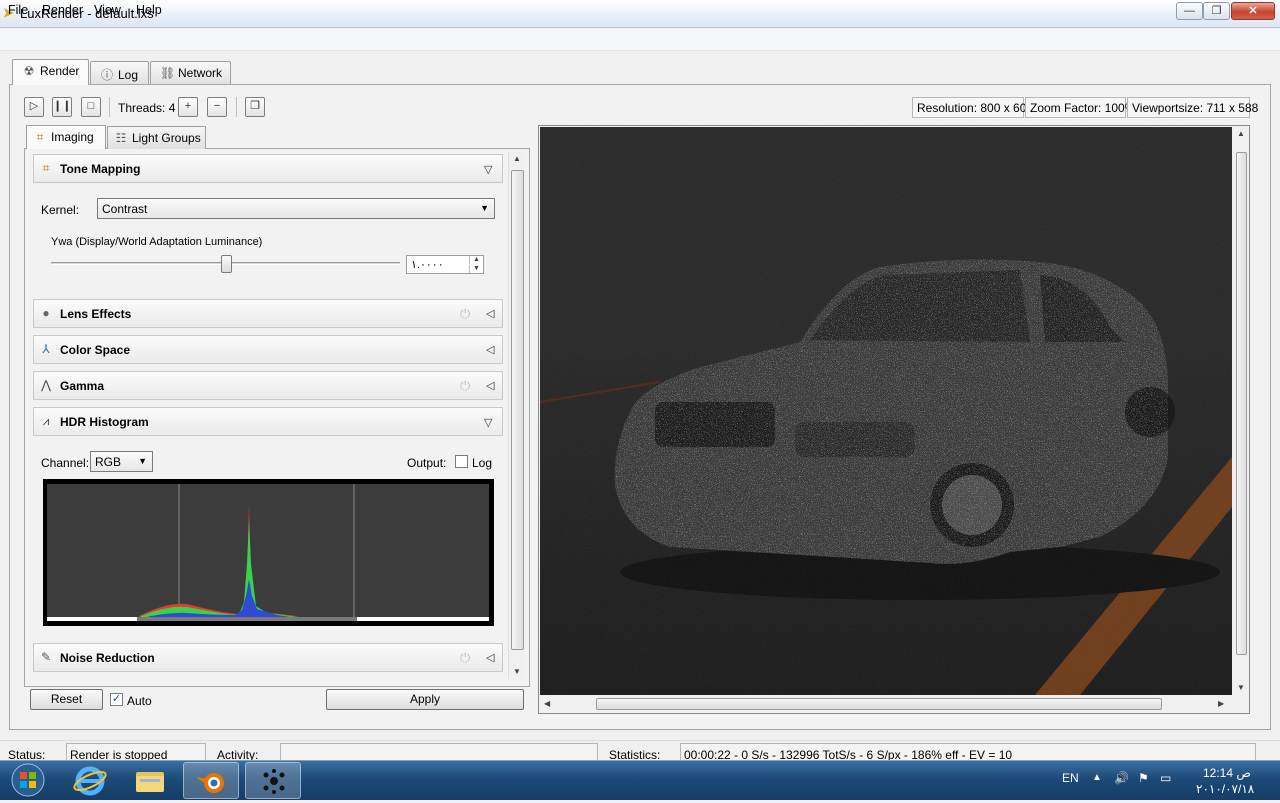  What do you see at coordinates (107, 658) in the screenshot?
I see `noise-reduction-title: Noise Reduction` at bounding box center [107, 658].